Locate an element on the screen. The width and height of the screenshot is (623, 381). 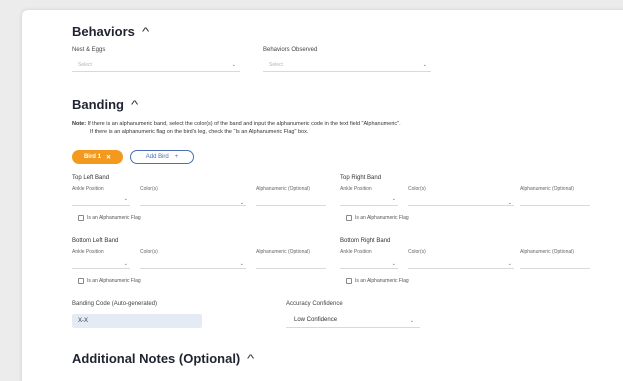
behaviors-observed-label: Behaviors Observed is located at coordinates (290, 50).